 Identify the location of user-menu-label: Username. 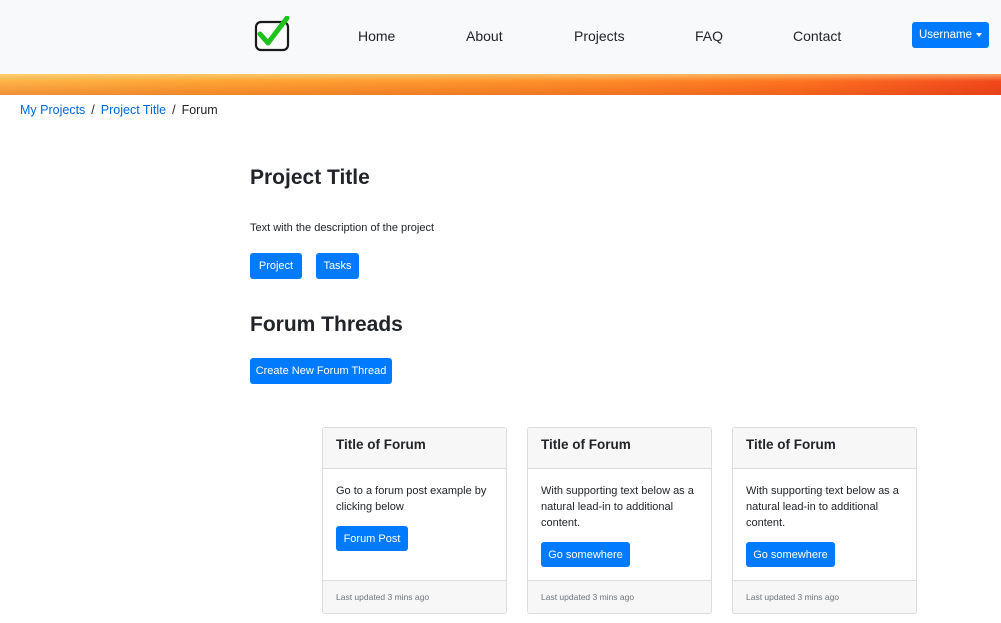
(945, 35).